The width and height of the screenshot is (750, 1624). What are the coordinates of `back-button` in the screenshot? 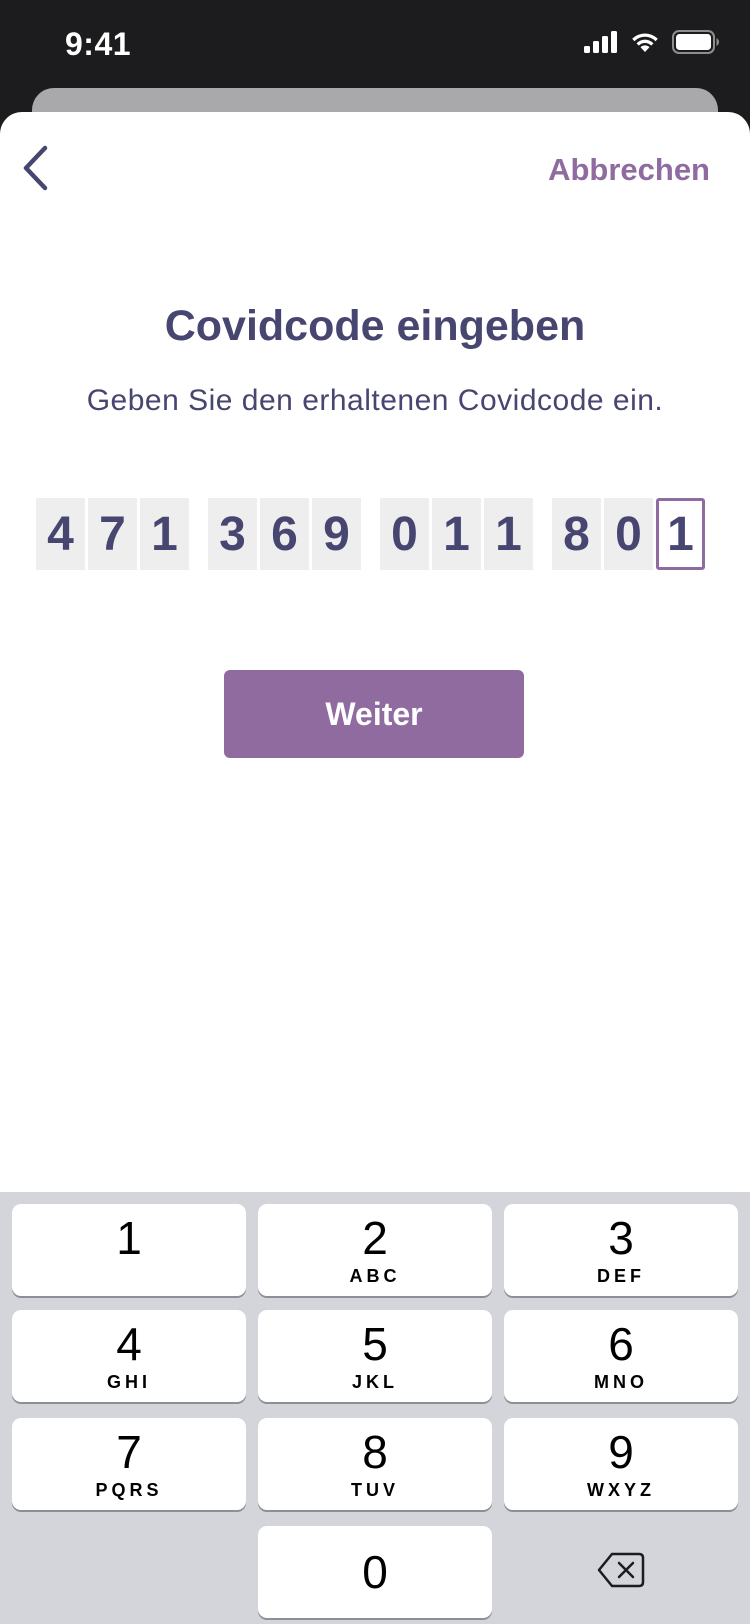 It's located at (35, 170).